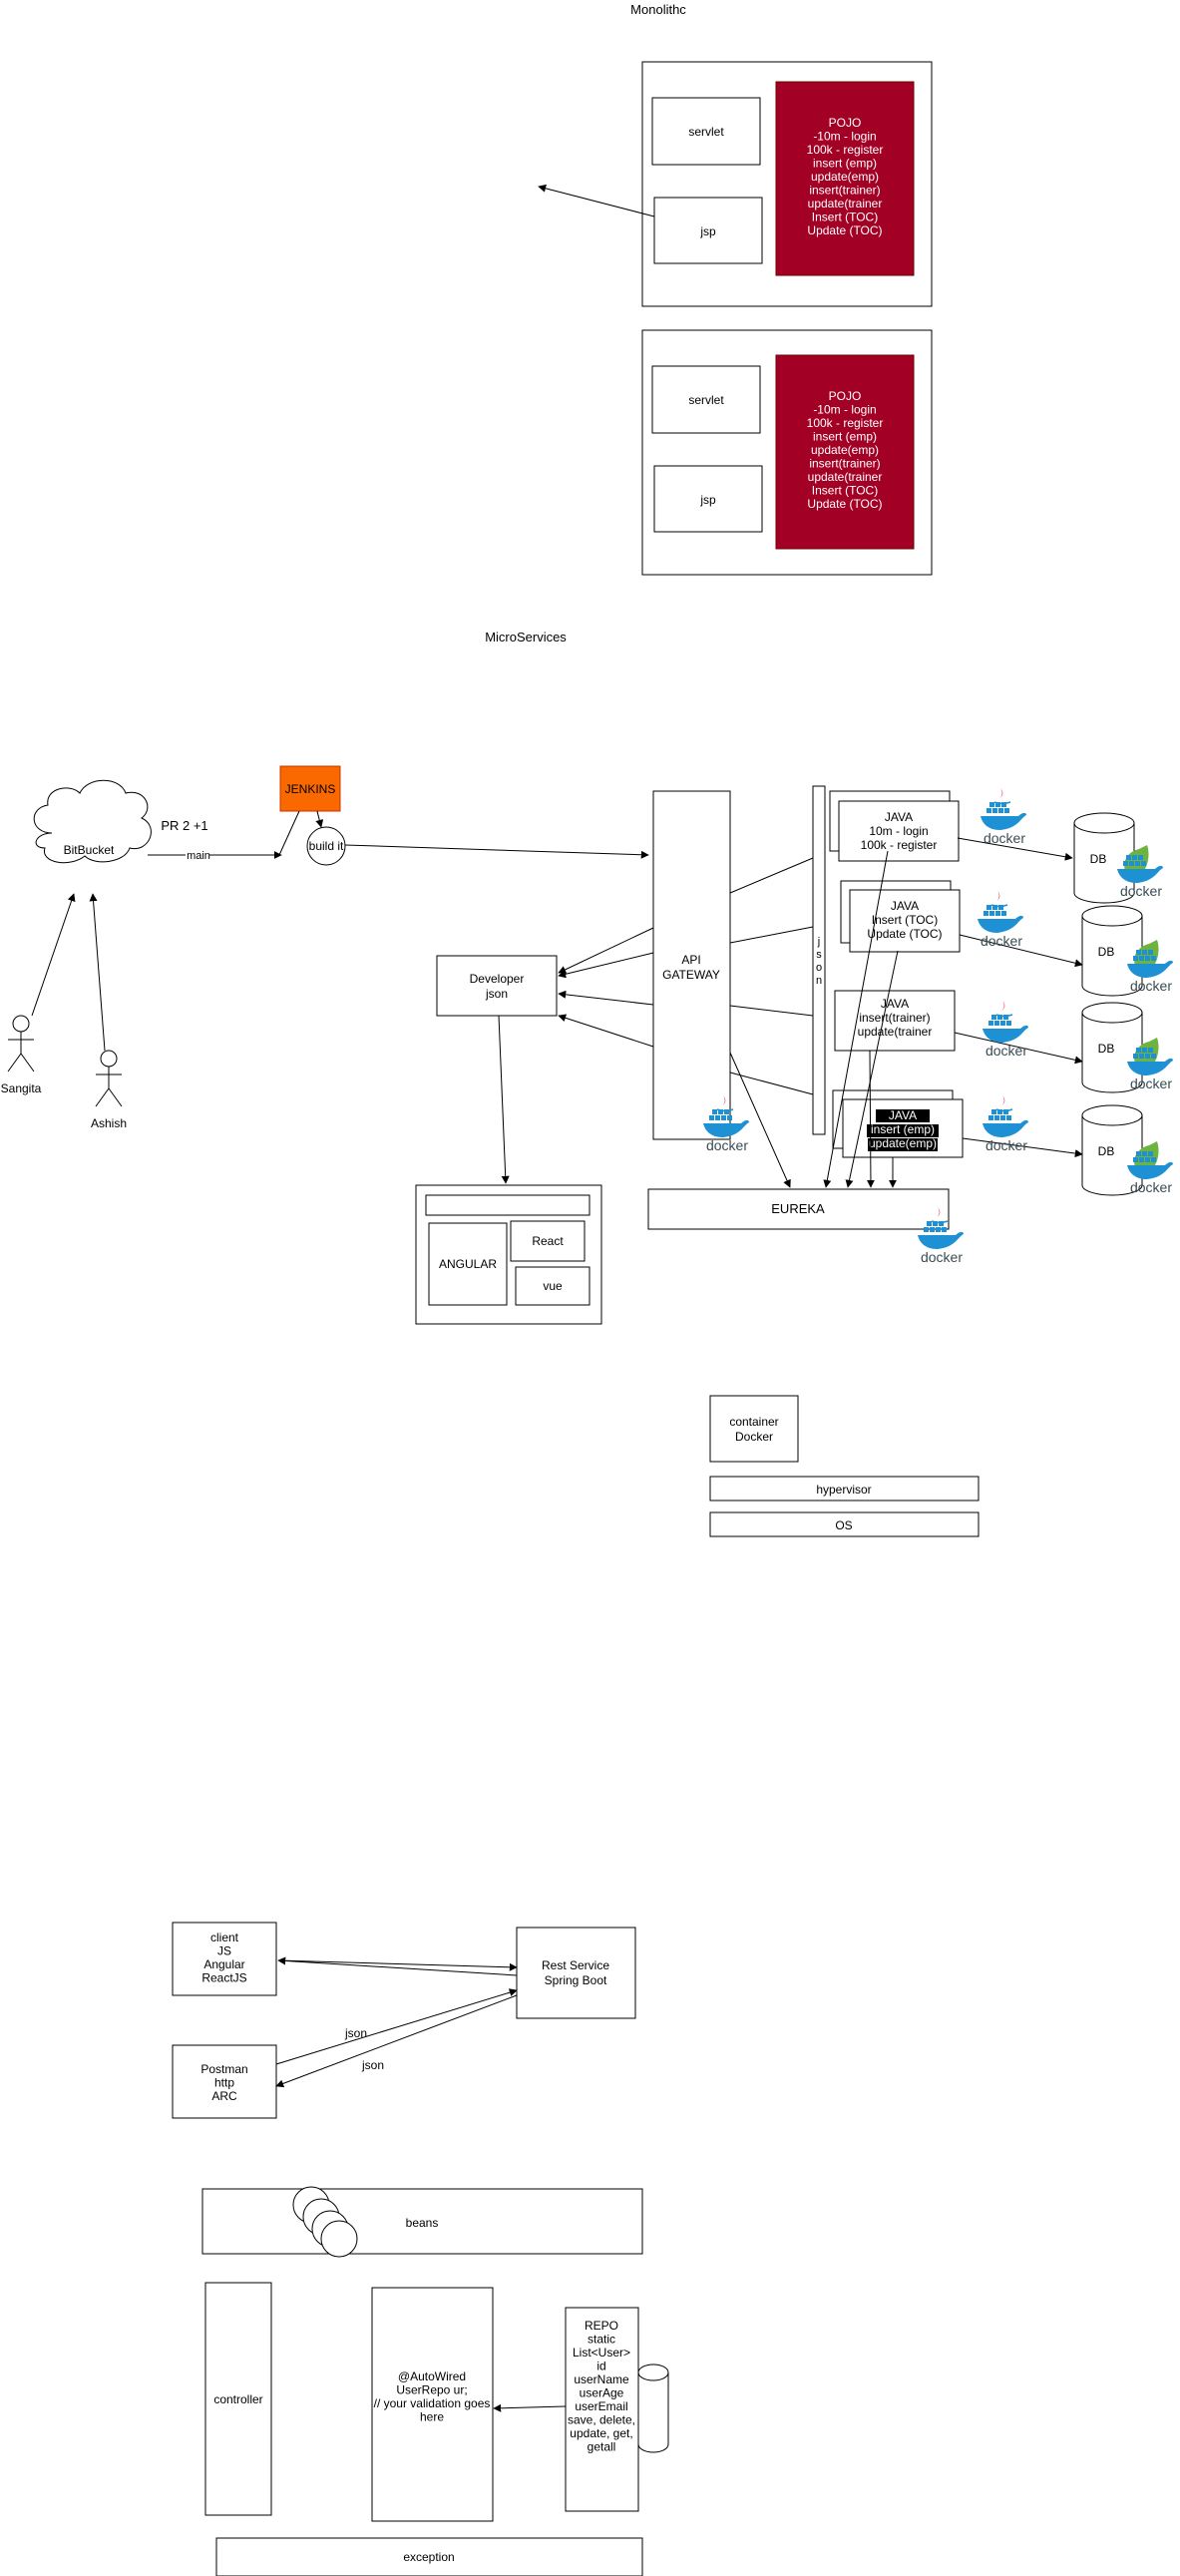  I want to click on docker-logo-db2-word: docker, so click(1151, 986).